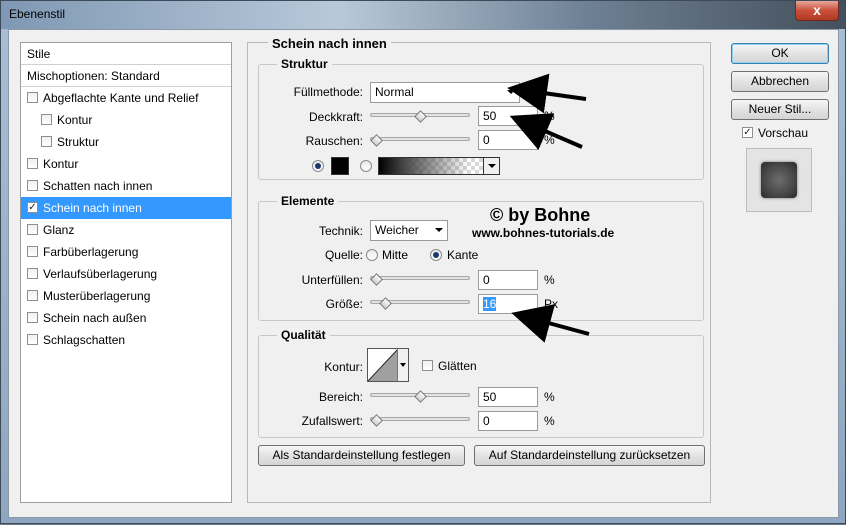 The height and width of the screenshot is (525, 846). I want to click on source-center-label: Mitte, so click(395, 255).